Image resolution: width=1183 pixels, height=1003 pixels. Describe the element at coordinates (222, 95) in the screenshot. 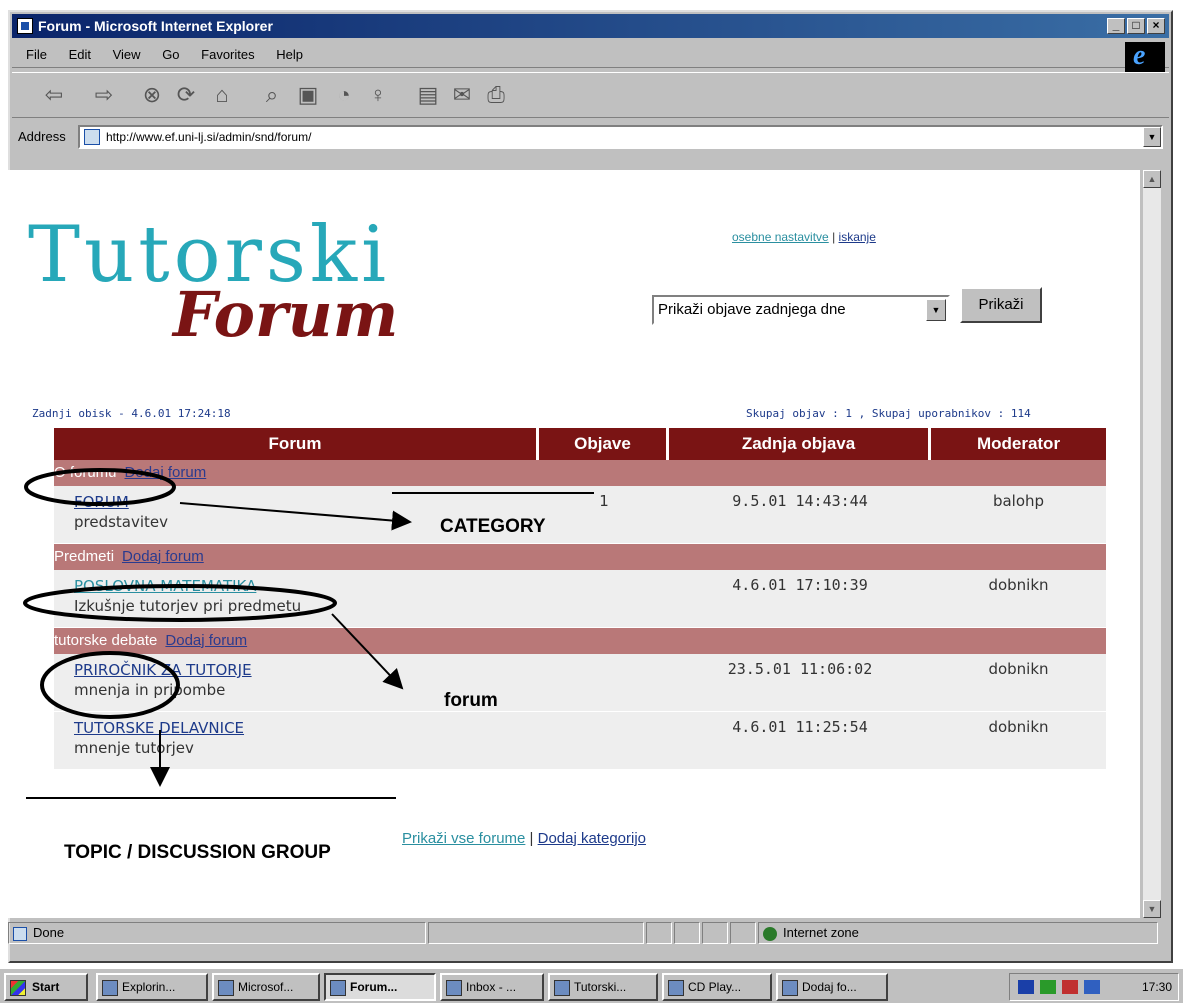

I see `home-icon: ⌂` at that location.